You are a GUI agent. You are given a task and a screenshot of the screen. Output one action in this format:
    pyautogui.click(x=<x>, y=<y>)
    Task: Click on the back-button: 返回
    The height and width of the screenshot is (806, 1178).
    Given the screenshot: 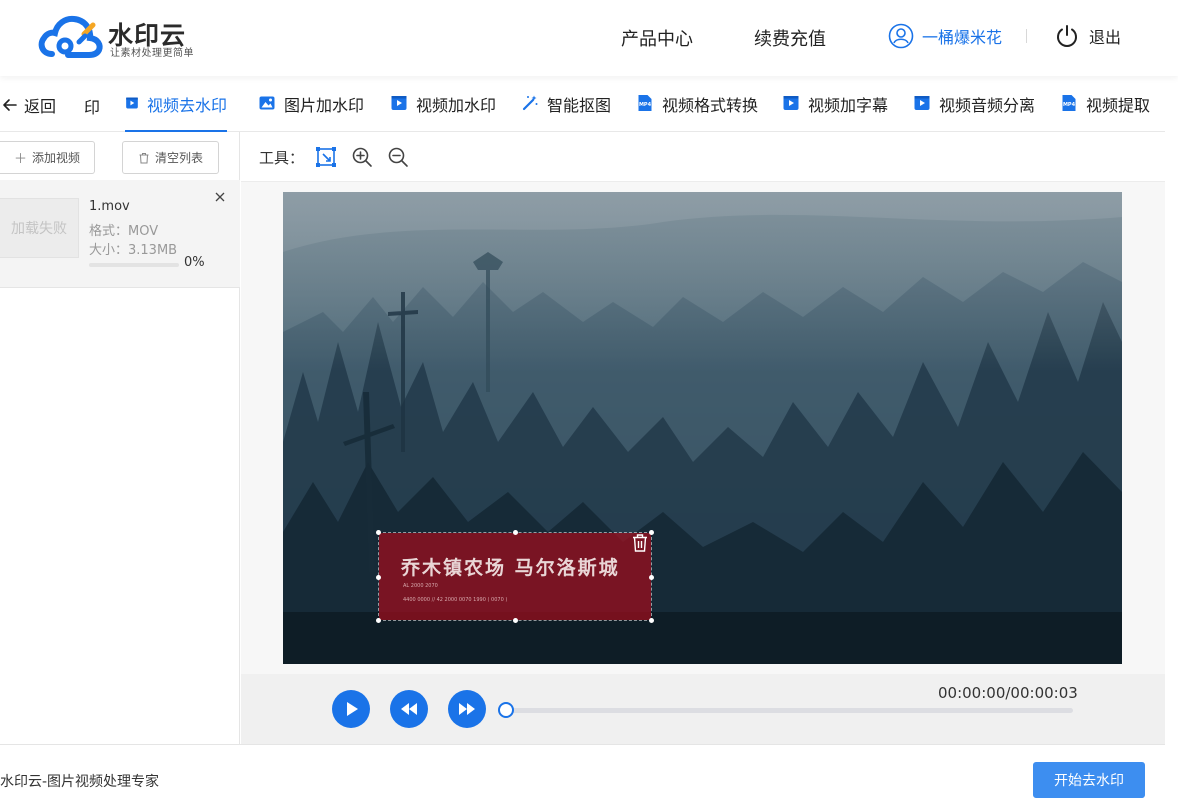 What is the action you would take?
    pyautogui.click(x=29, y=105)
    